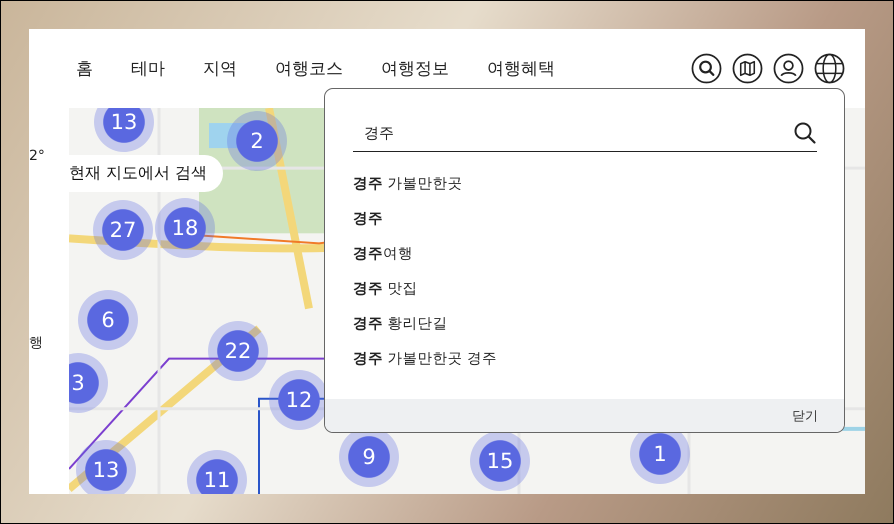  What do you see at coordinates (521, 68) in the screenshot?
I see `nav-link: 여행혜택` at bounding box center [521, 68].